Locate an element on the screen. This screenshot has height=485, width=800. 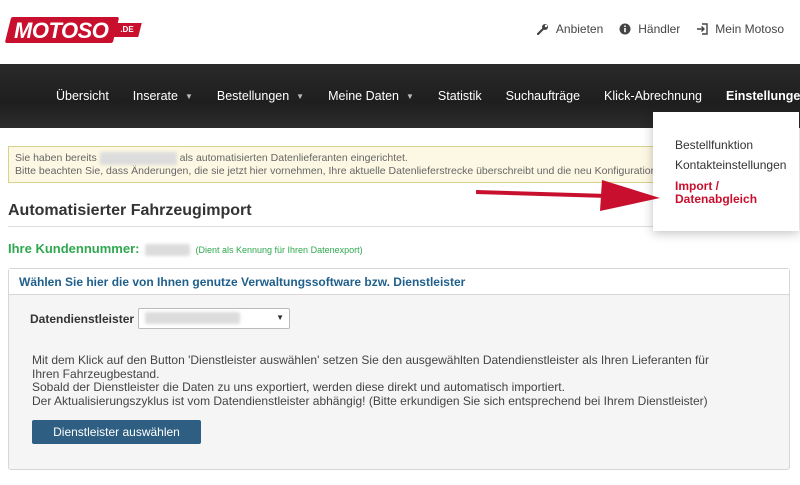
nav-uebersicht: Übersicht is located at coordinates (88, 96).